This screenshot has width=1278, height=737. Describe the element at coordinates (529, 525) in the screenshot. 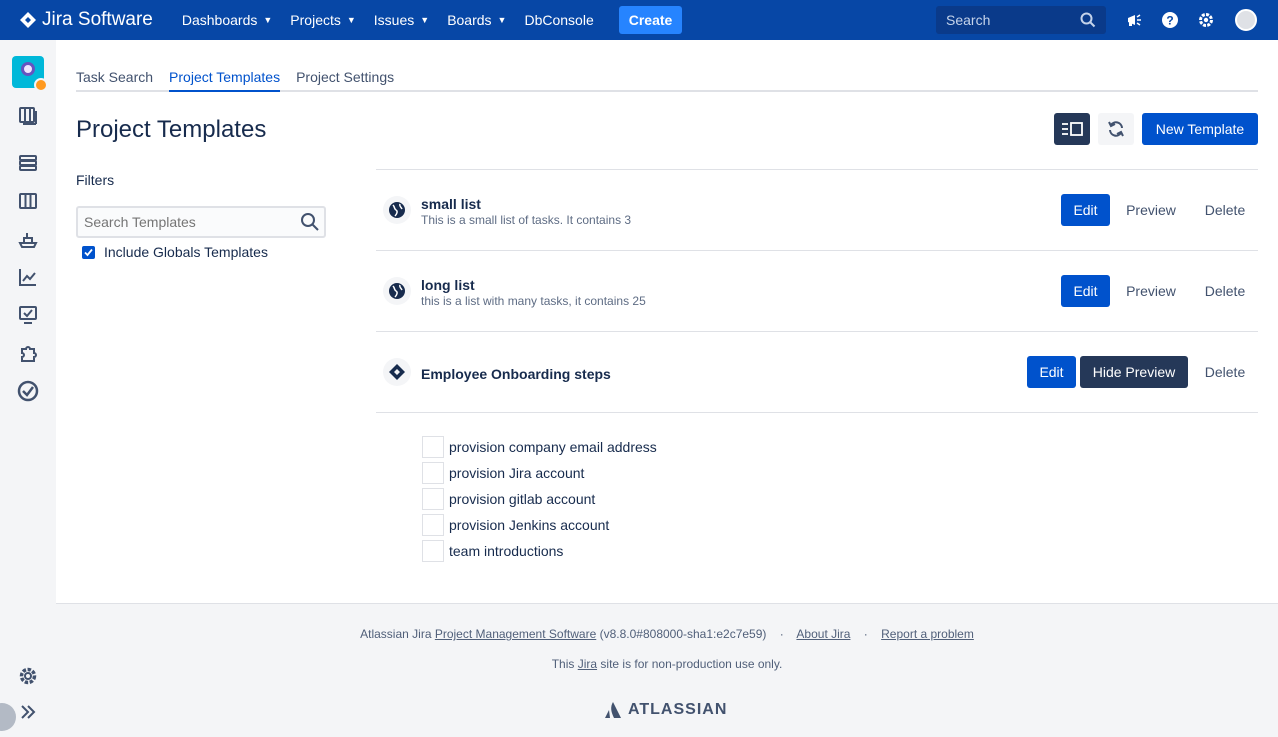

I see `task-label: provision Jenkins account` at that location.